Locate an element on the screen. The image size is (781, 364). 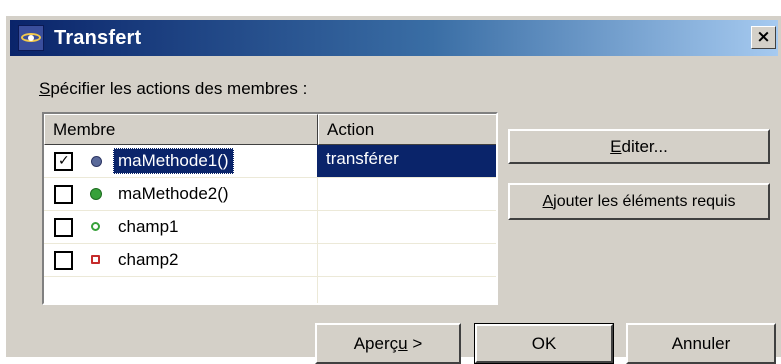
title-bar: Transfert × is located at coordinates (394, 38).